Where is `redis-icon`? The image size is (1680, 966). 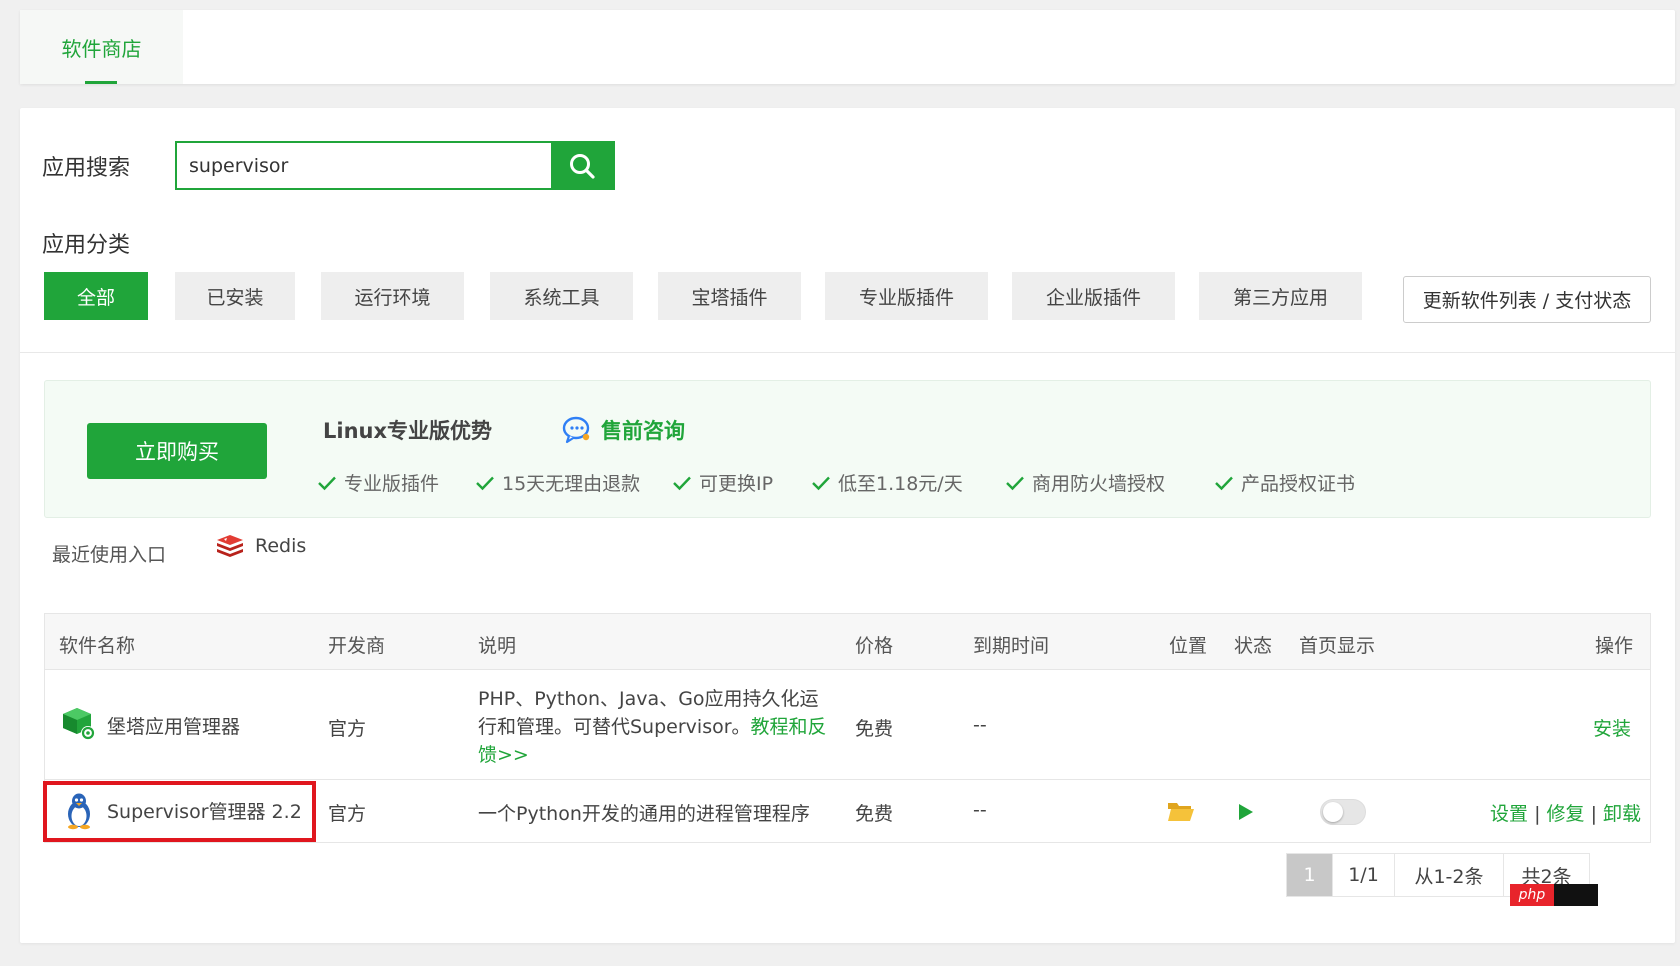 redis-icon is located at coordinates (230, 546).